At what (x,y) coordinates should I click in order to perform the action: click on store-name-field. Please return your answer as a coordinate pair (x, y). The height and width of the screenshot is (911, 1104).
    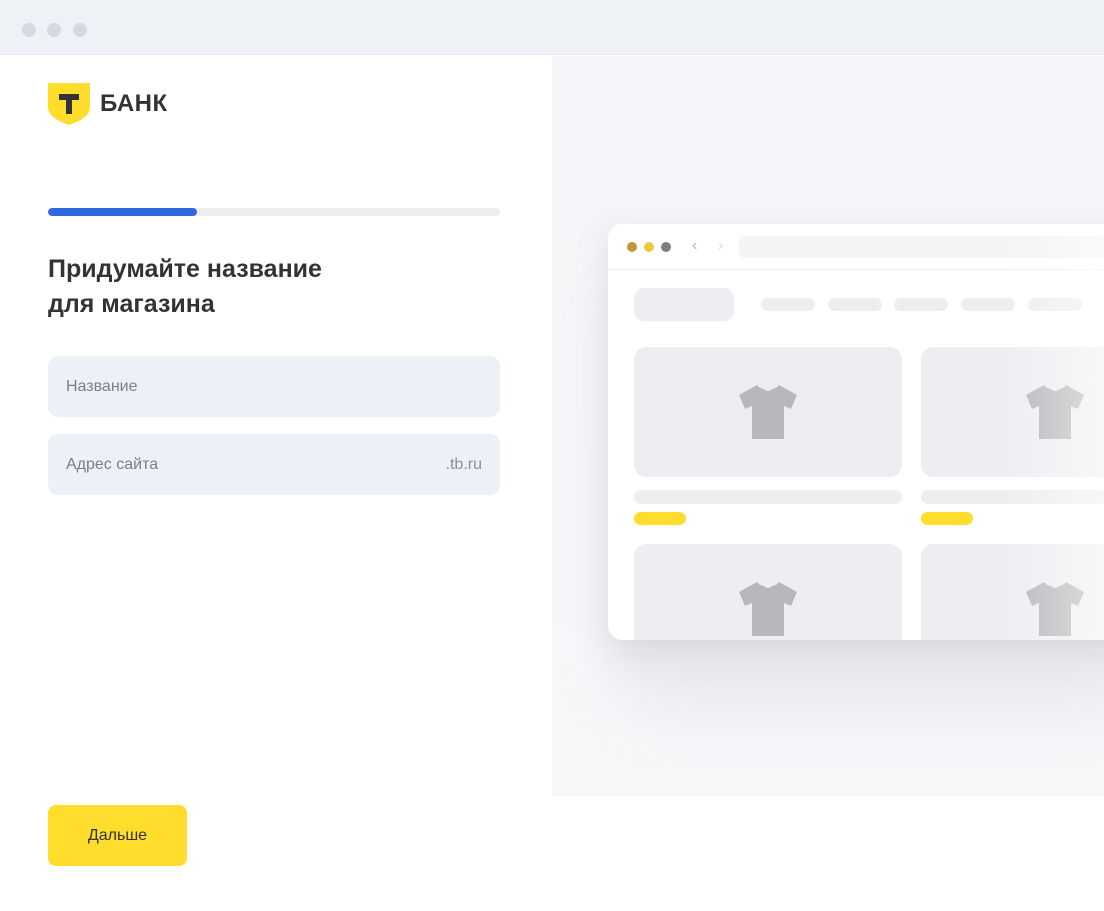
    Looking at the image, I should click on (274, 386).